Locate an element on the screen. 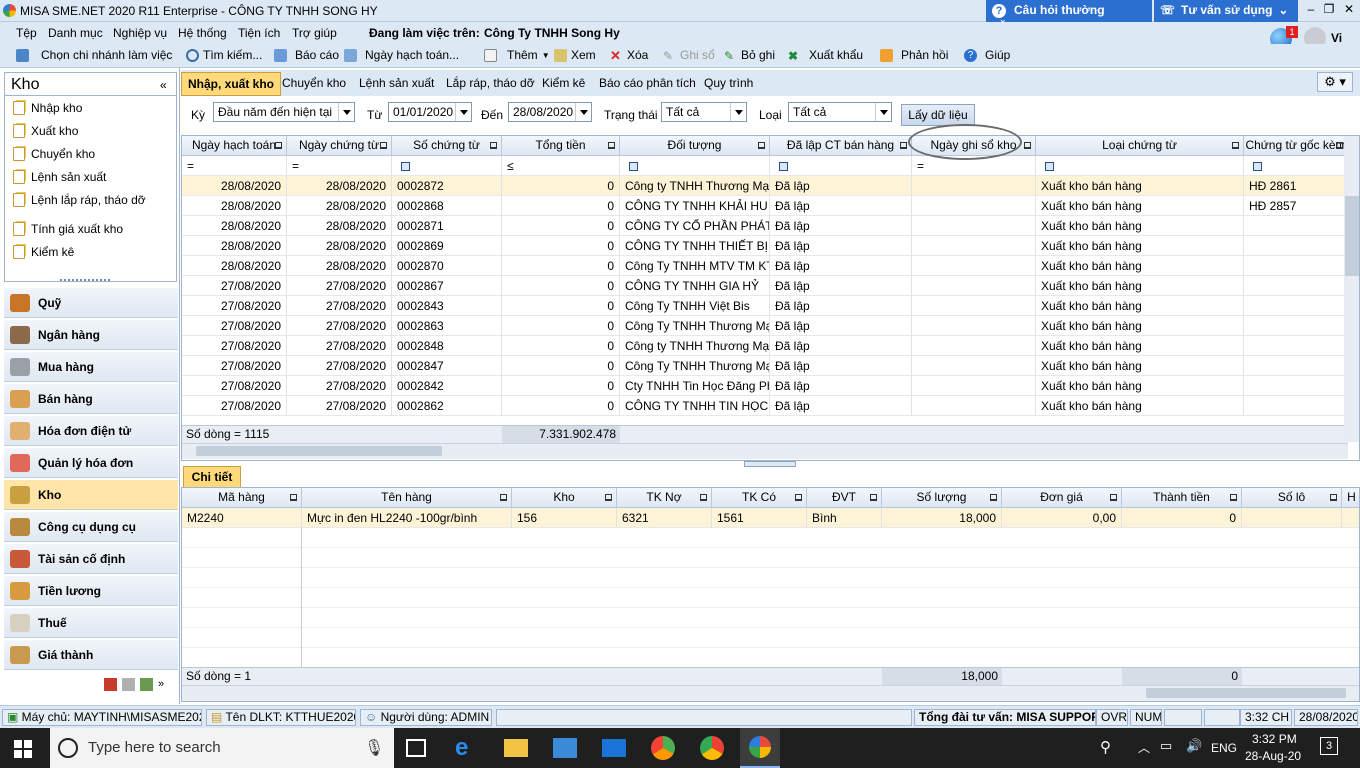  report-button: Báo cáo is located at coordinates (306, 55).